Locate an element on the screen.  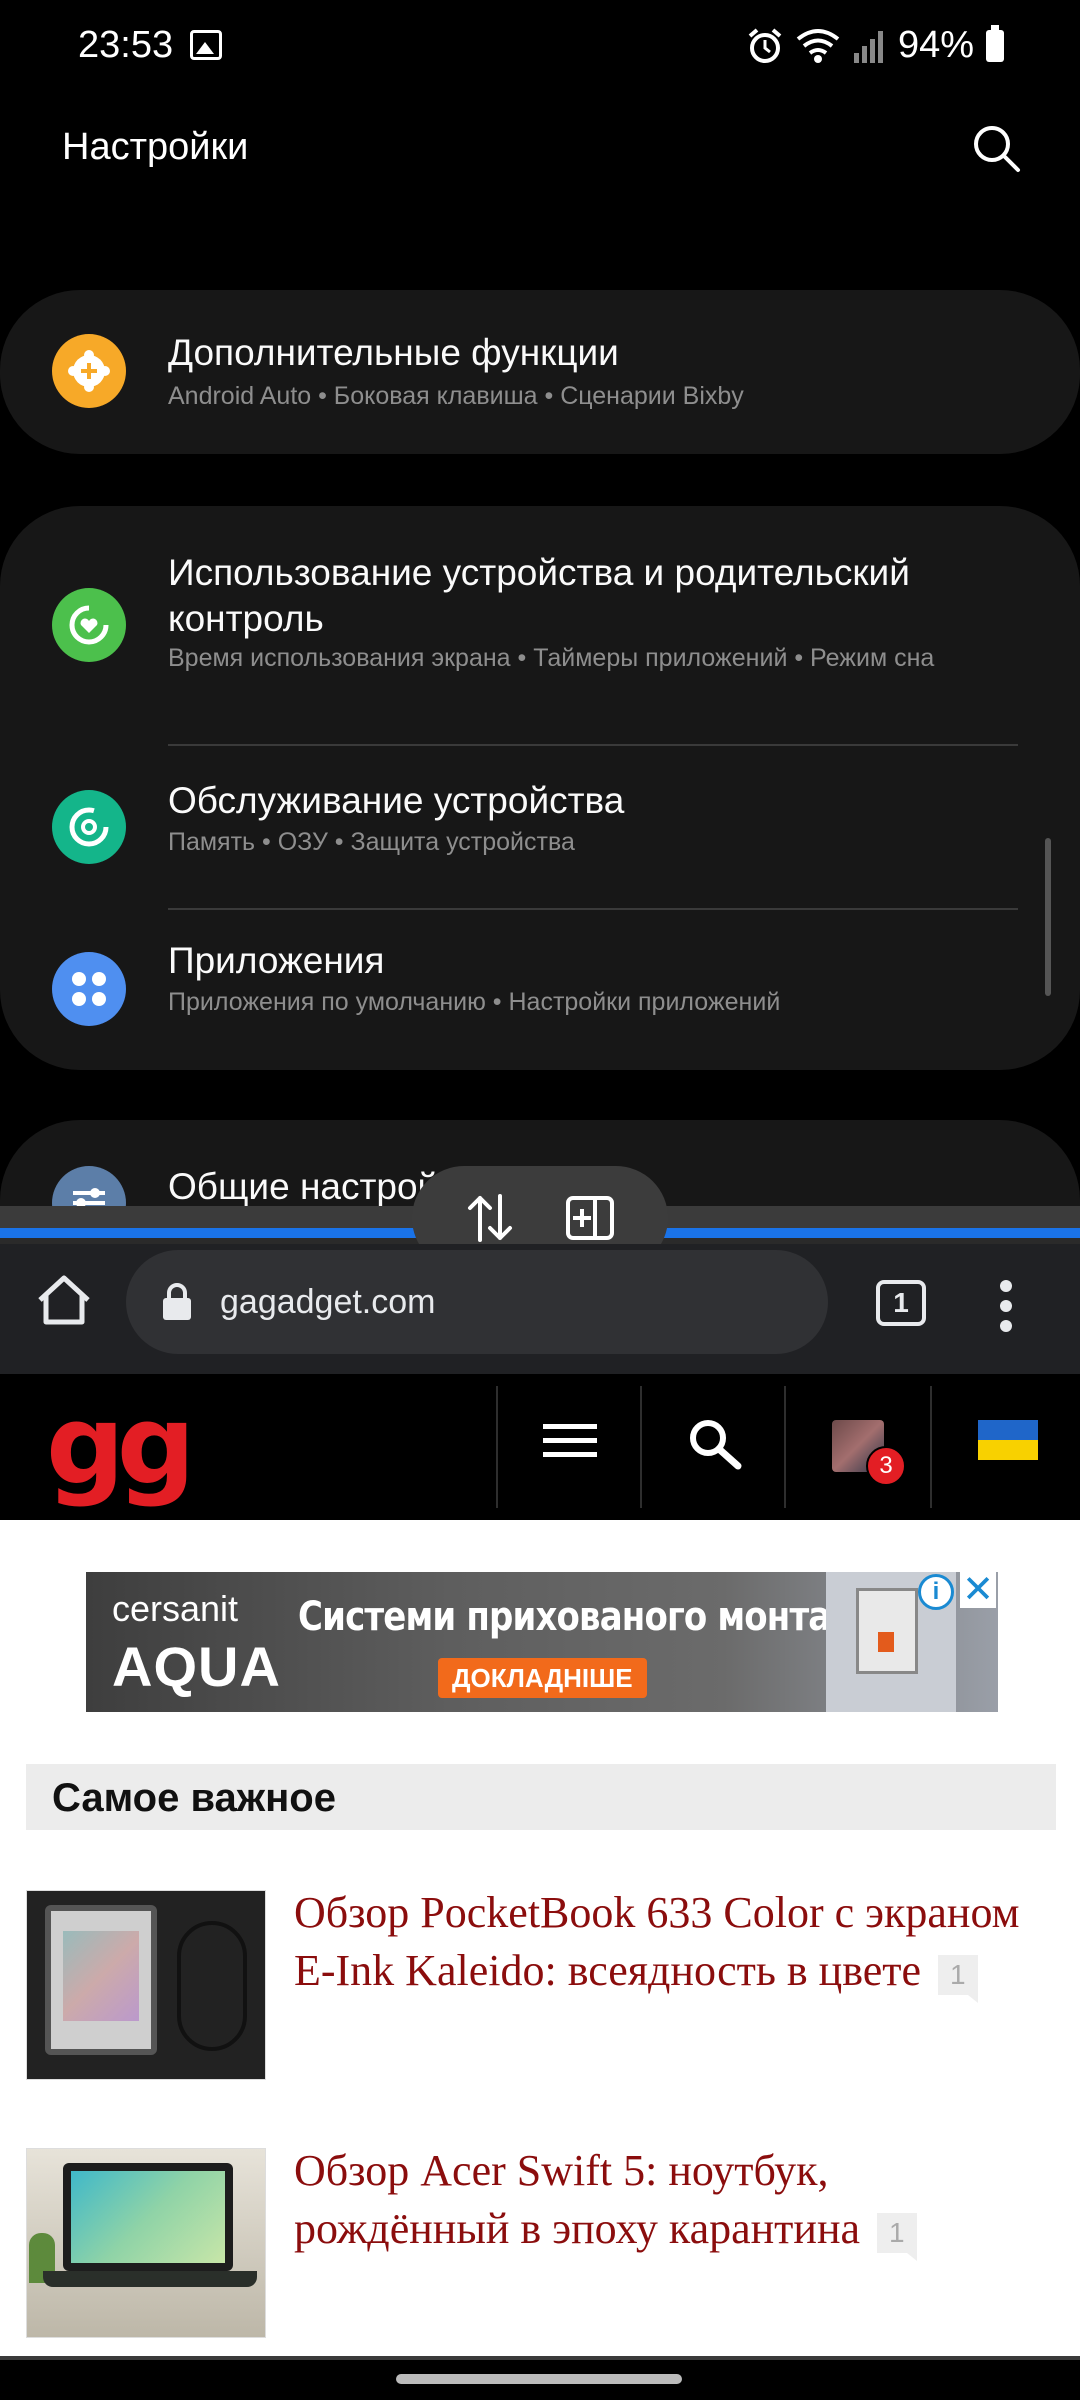
ad-info-icon: i is located at coordinates (936, 1592).